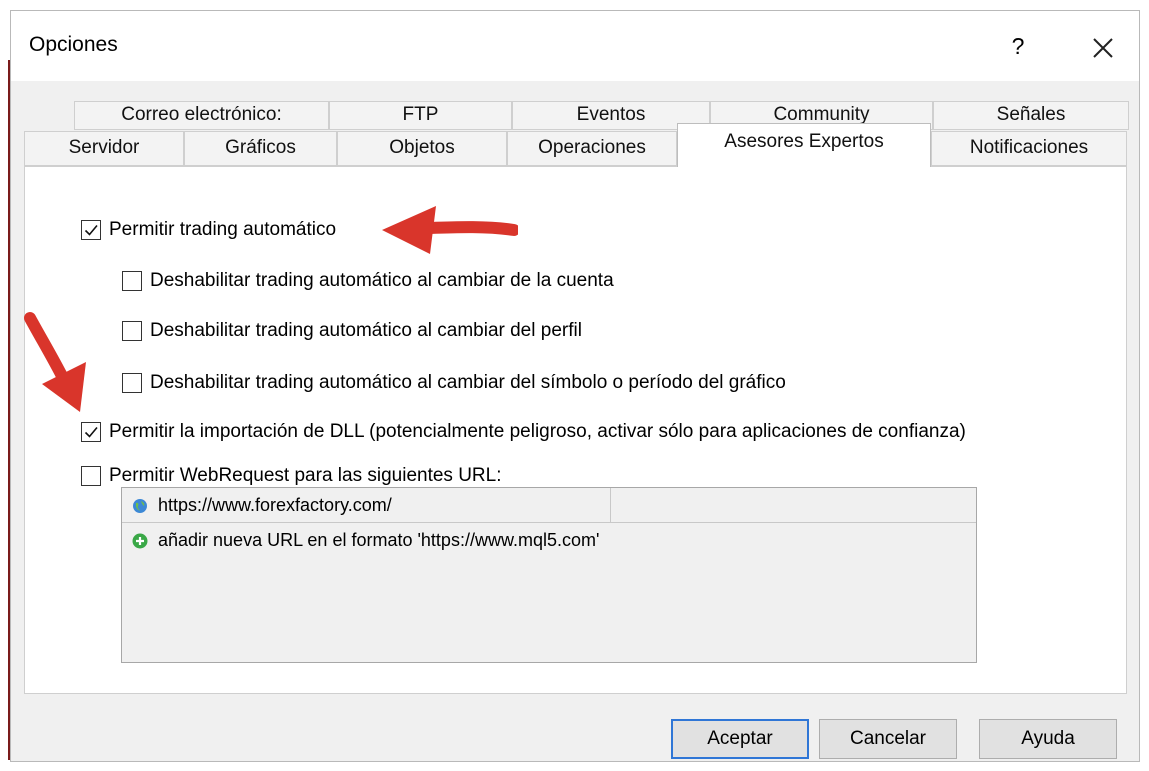  Describe the element at coordinates (1103, 48) in the screenshot. I see `close-icon` at that location.